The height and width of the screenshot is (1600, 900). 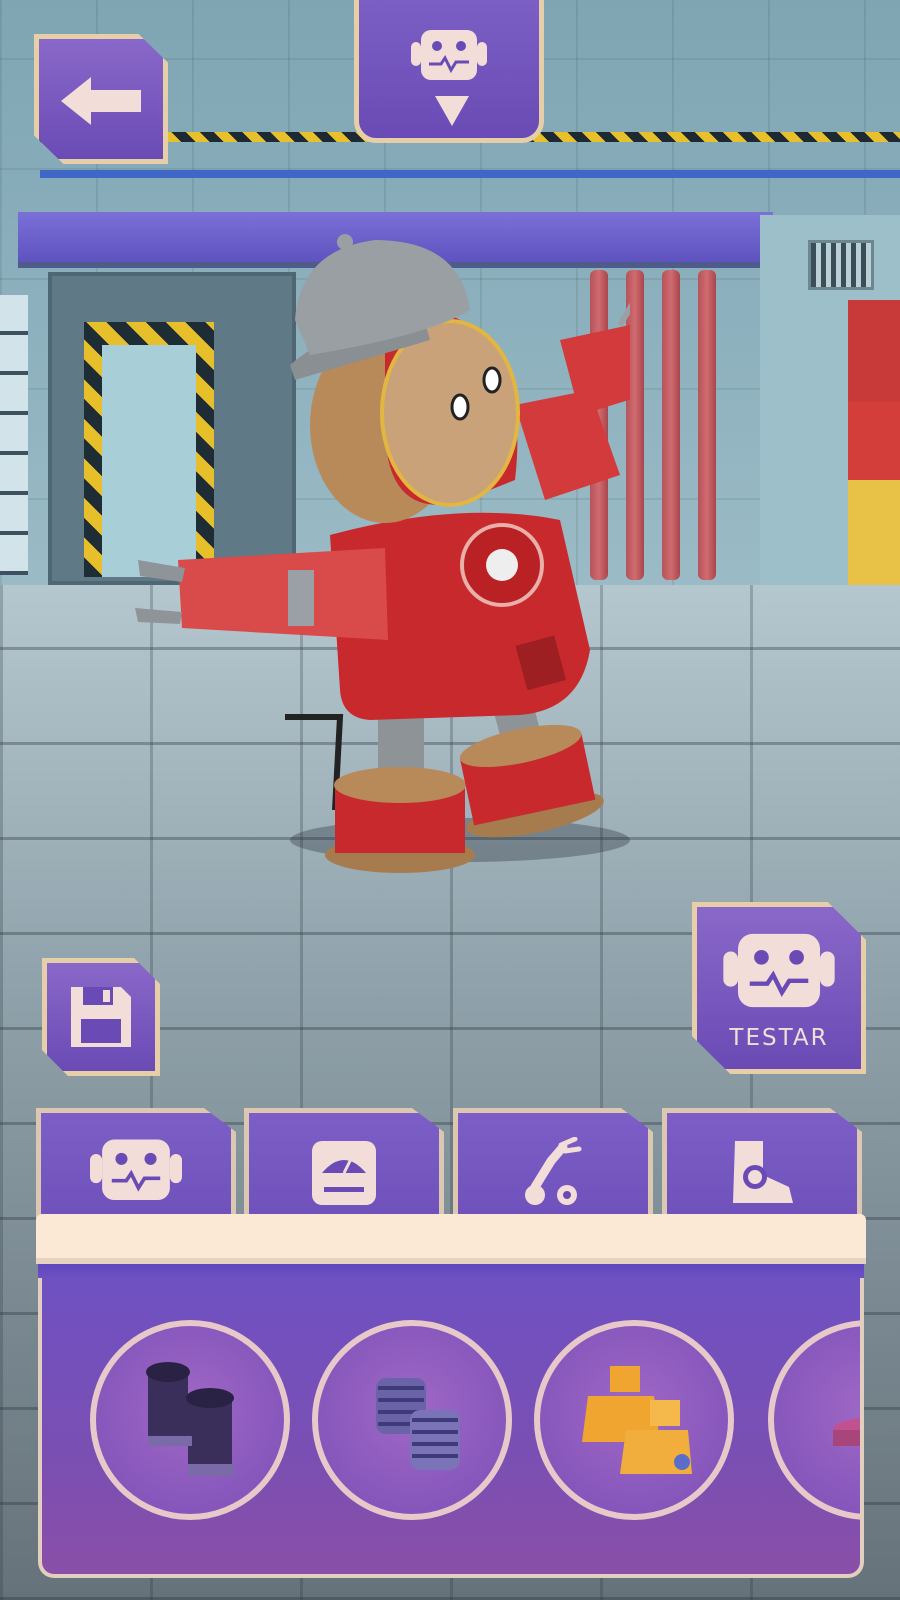 I want to click on part-item-leg-purple-springs, so click(x=412, y=1420).